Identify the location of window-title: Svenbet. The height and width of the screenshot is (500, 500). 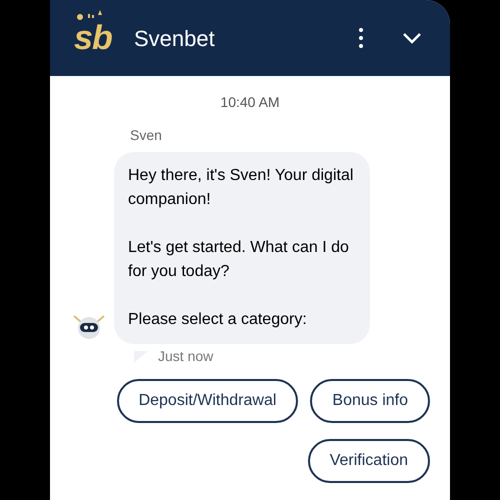
(174, 38).